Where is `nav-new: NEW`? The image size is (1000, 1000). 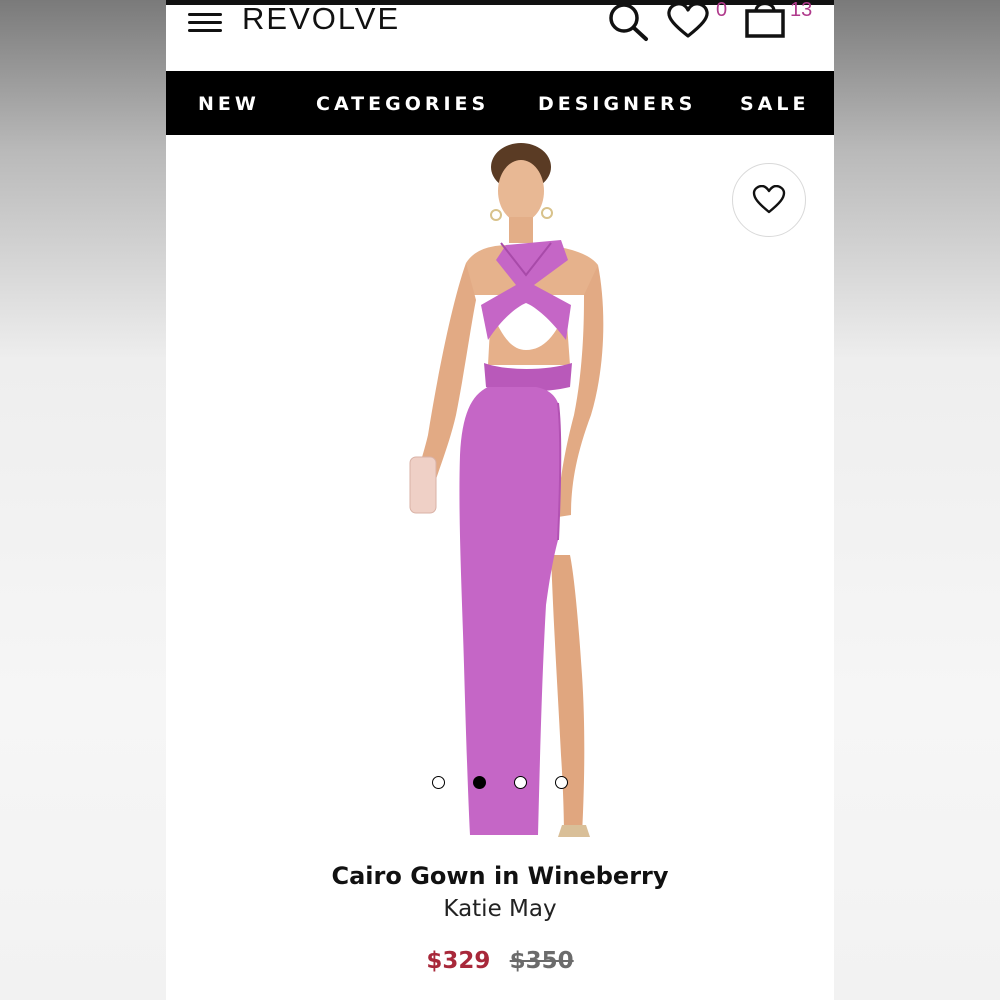
nav-new: NEW is located at coordinates (229, 104).